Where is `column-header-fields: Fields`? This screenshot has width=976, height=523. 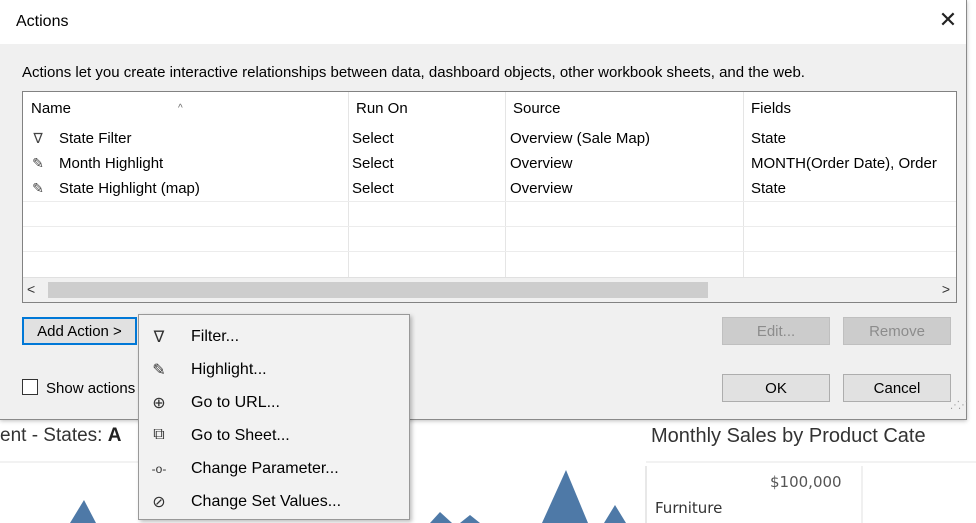 column-header-fields: Fields is located at coordinates (849, 109).